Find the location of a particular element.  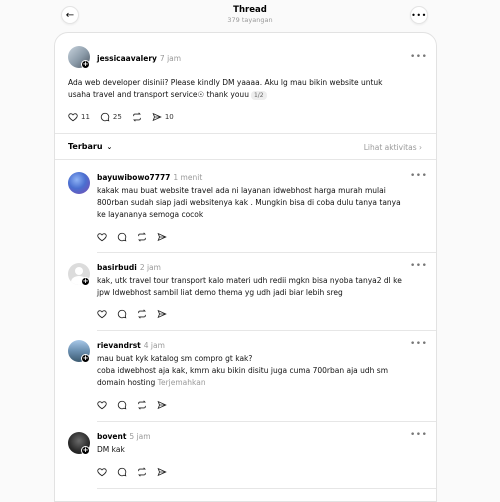

reply-author: basirbudi 2 jam is located at coordinates (129, 267).